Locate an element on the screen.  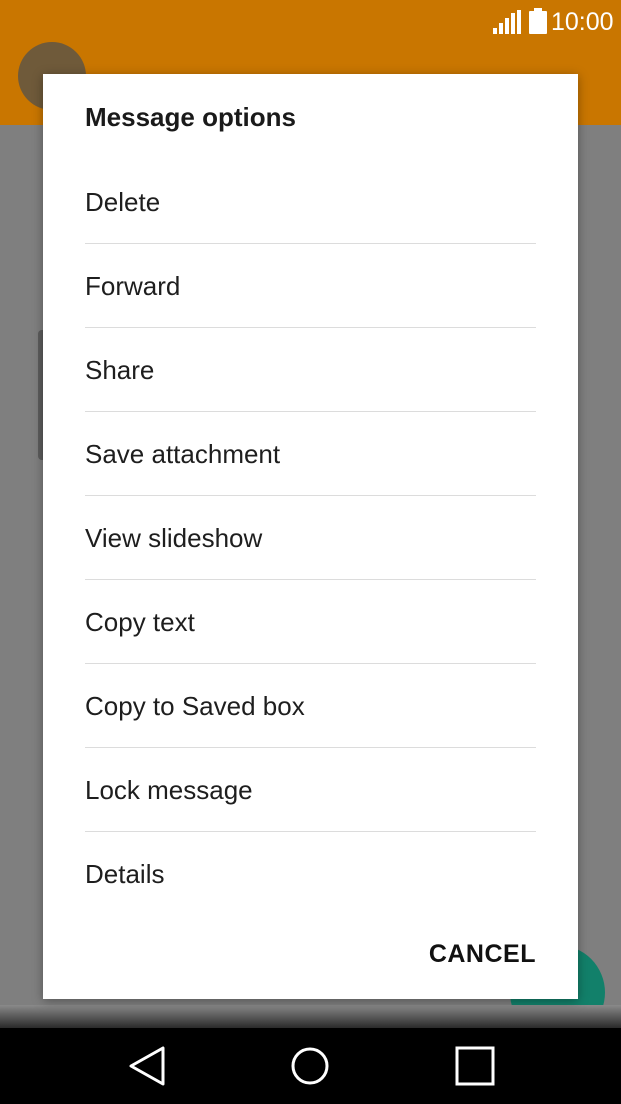
navigation-bar is located at coordinates (310, 1066).